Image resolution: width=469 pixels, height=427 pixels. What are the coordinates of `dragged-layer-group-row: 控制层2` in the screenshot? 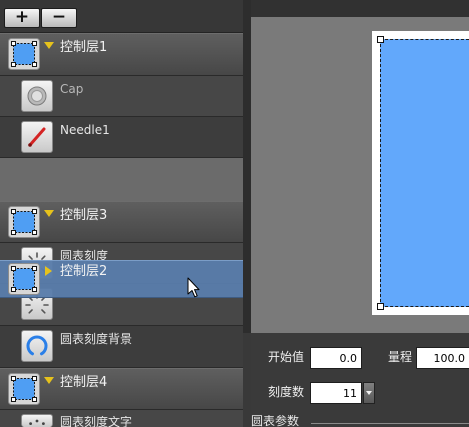 It's located at (121, 279).